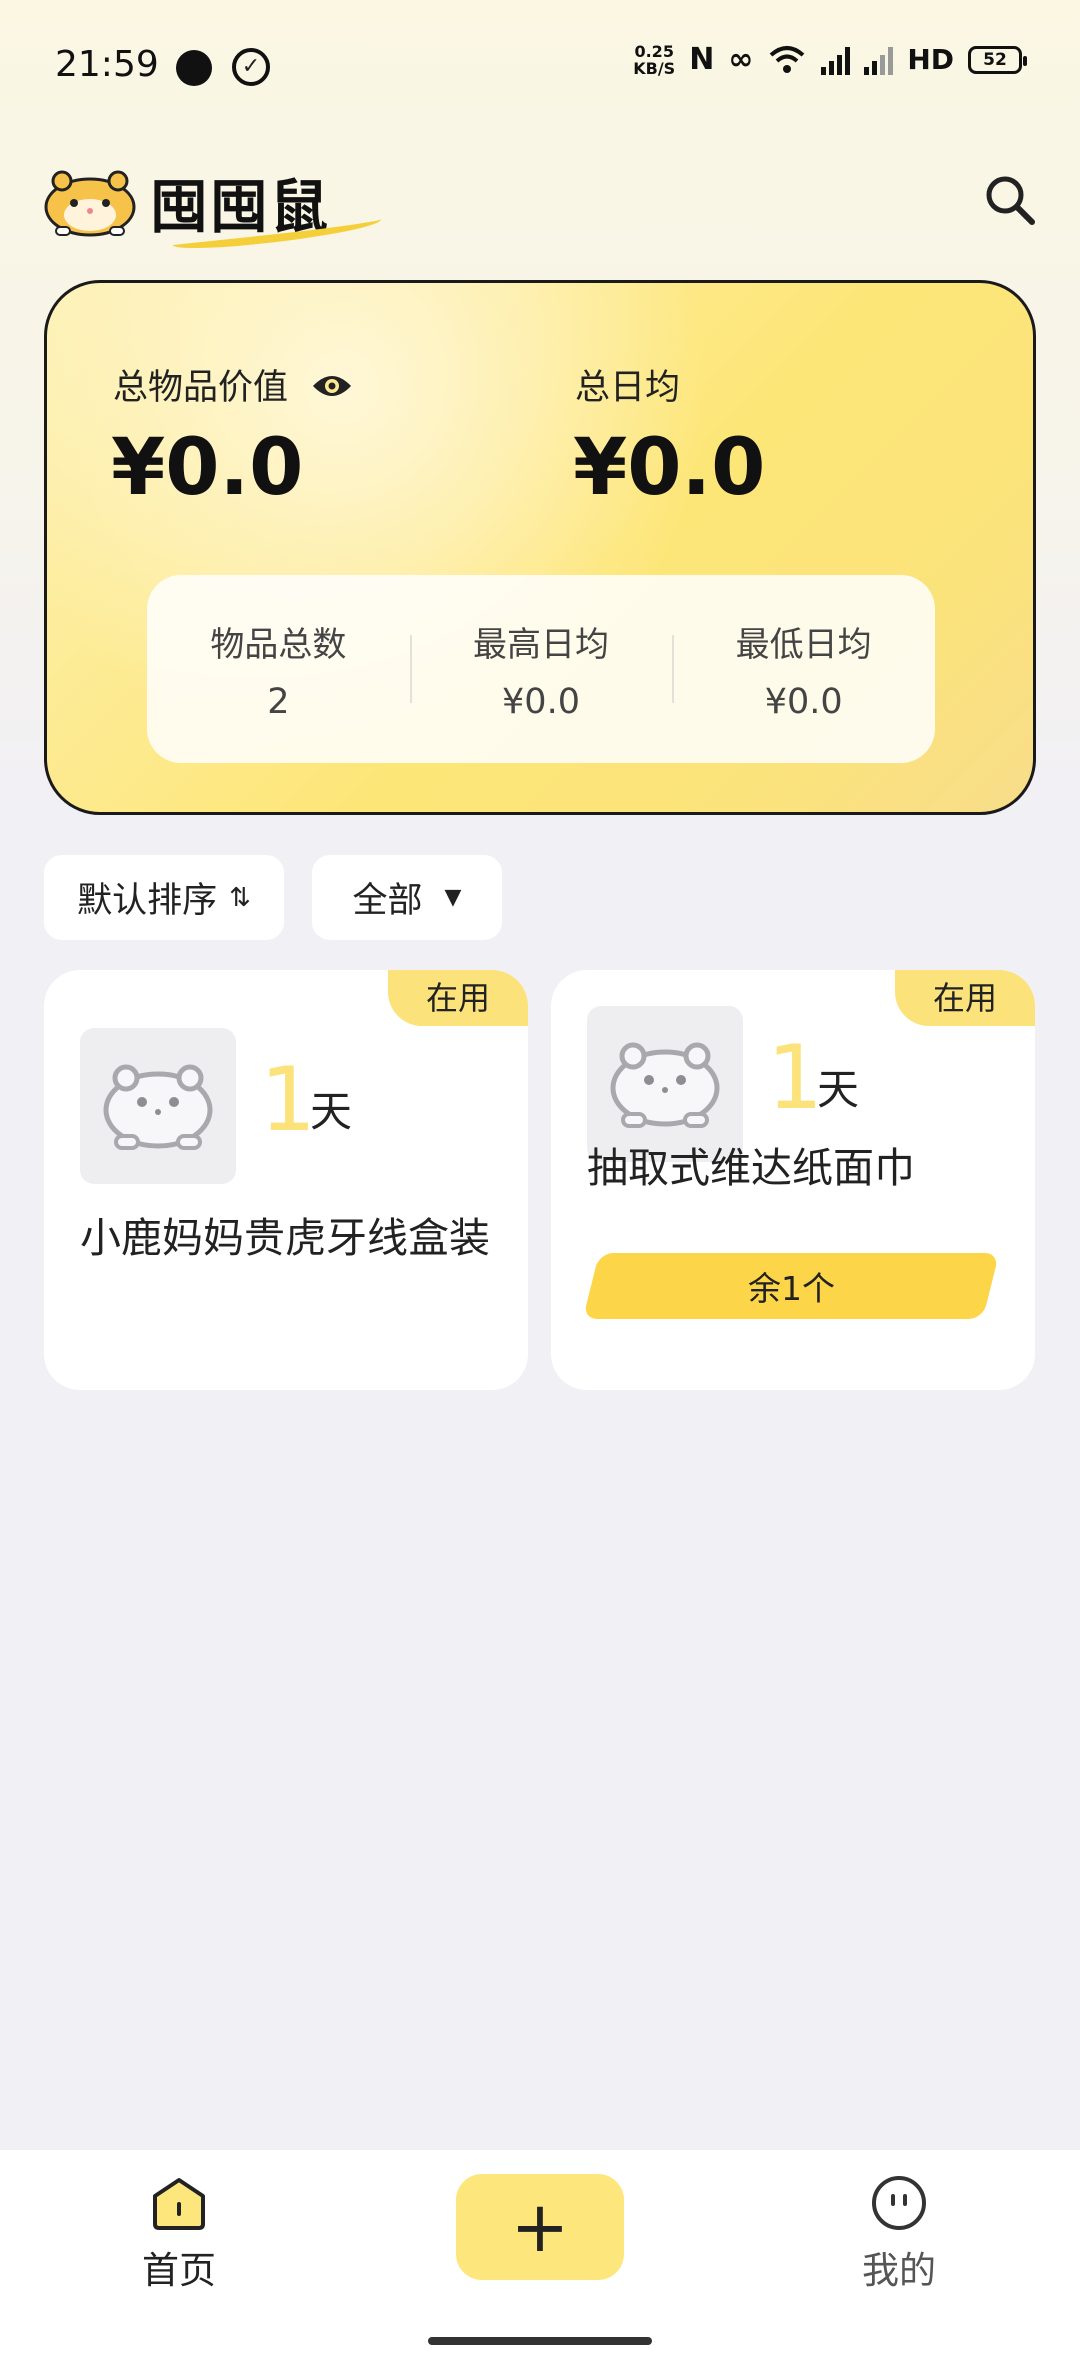 The width and height of the screenshot is (1080, 2375). What do you see at coordinates (453, 897) in the screenshot?
I see `caret-down-icon: ▼` at bounding box center [453, 897].